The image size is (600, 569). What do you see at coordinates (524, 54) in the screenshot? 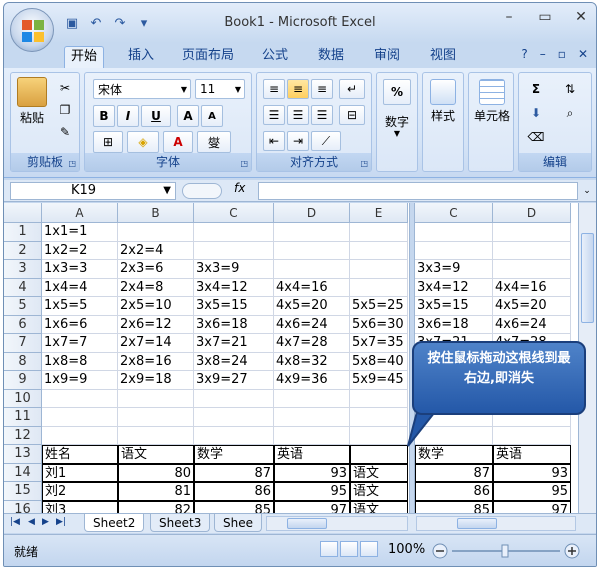
I see `help-icon: ?` at bounding box center [524, 54].